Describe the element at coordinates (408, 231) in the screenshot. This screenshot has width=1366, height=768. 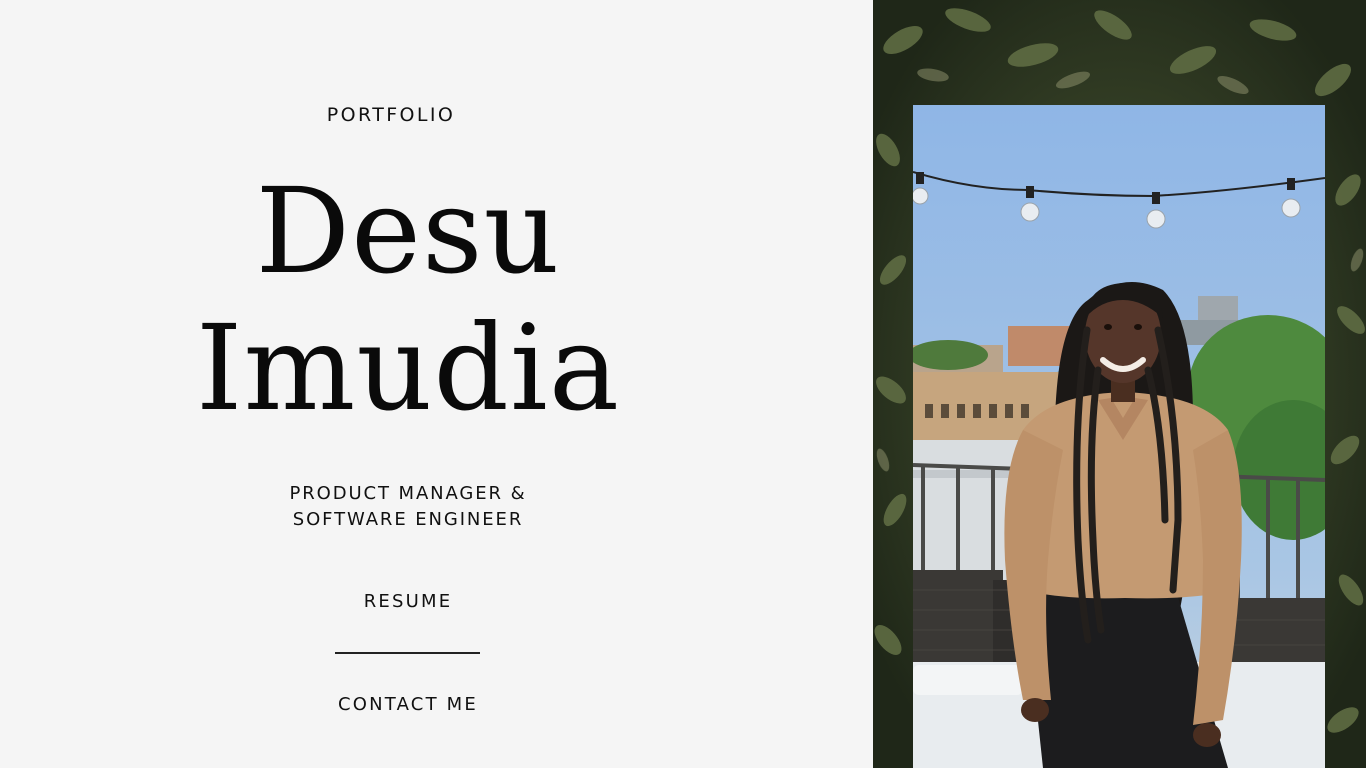
I see `hero-first-name: Desu` at that location.